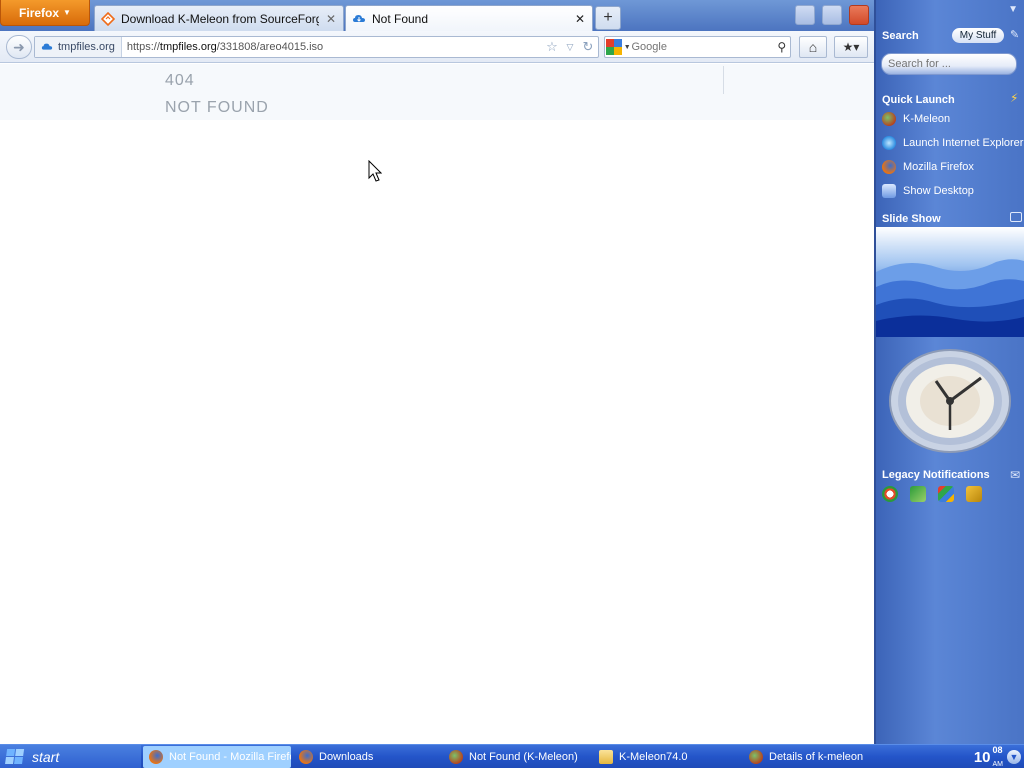  Describe the element at coordinates (832, 15) in the screenshot. I see `maximize-button` at that location.